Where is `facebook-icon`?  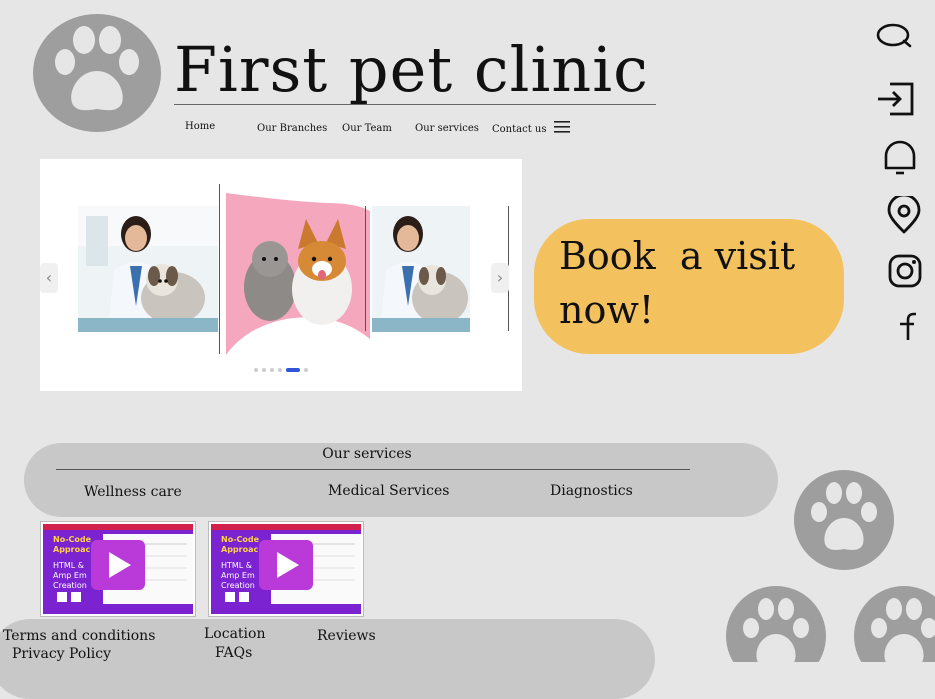 facebook-icon is located at coordinates (906, 326).